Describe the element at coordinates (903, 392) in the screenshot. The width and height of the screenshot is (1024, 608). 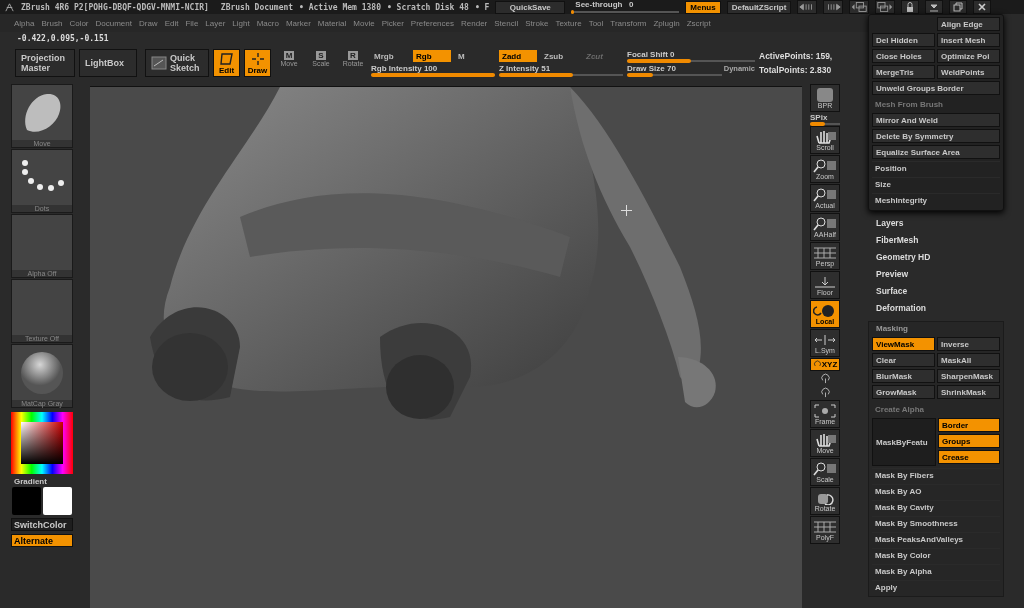
I see `mask-button: GrowMask` at that location.